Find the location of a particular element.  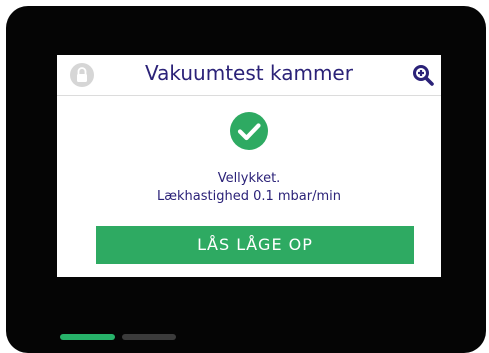

header-divider is located at coordinates (249, 95).